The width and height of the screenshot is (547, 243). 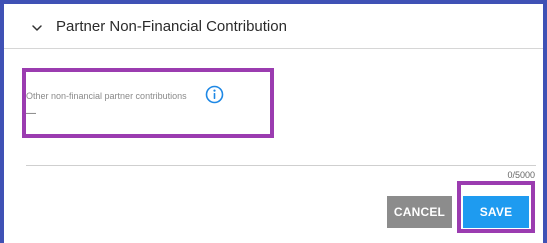 What do you see at coordinates (281, 165) in the screenshot?
I see `textarea-underline` at bounding box center [281, 165].